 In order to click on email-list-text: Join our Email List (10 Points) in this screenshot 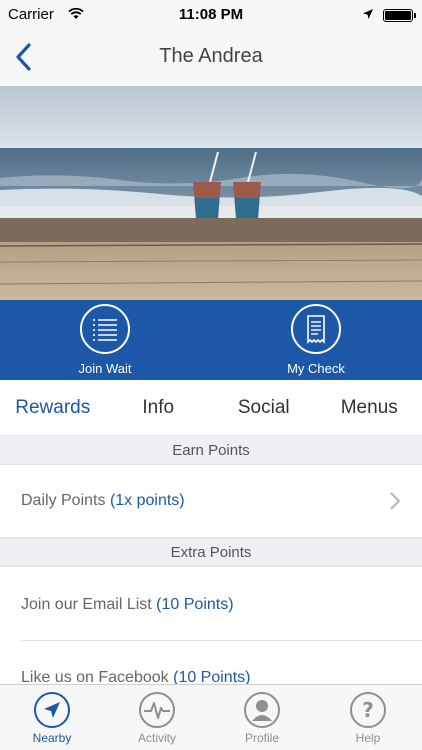, I will do `click(127, 604)`.